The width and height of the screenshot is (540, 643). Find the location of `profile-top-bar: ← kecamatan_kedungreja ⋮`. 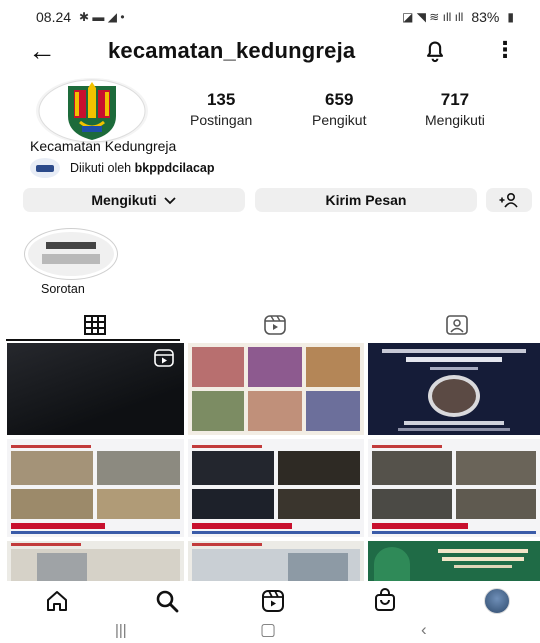

profile-top-bar: ← kecamatan_kedungreja ⋮ is located at coordinates (270, 52).